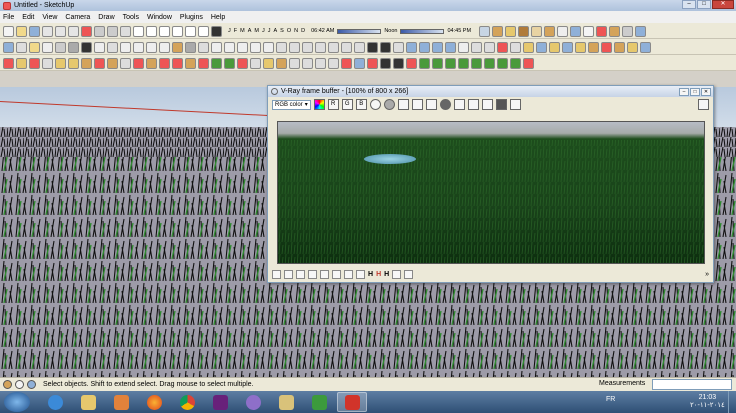 The image size is (736, 413). I want to click on close-button: ✕, so click(723, 4).